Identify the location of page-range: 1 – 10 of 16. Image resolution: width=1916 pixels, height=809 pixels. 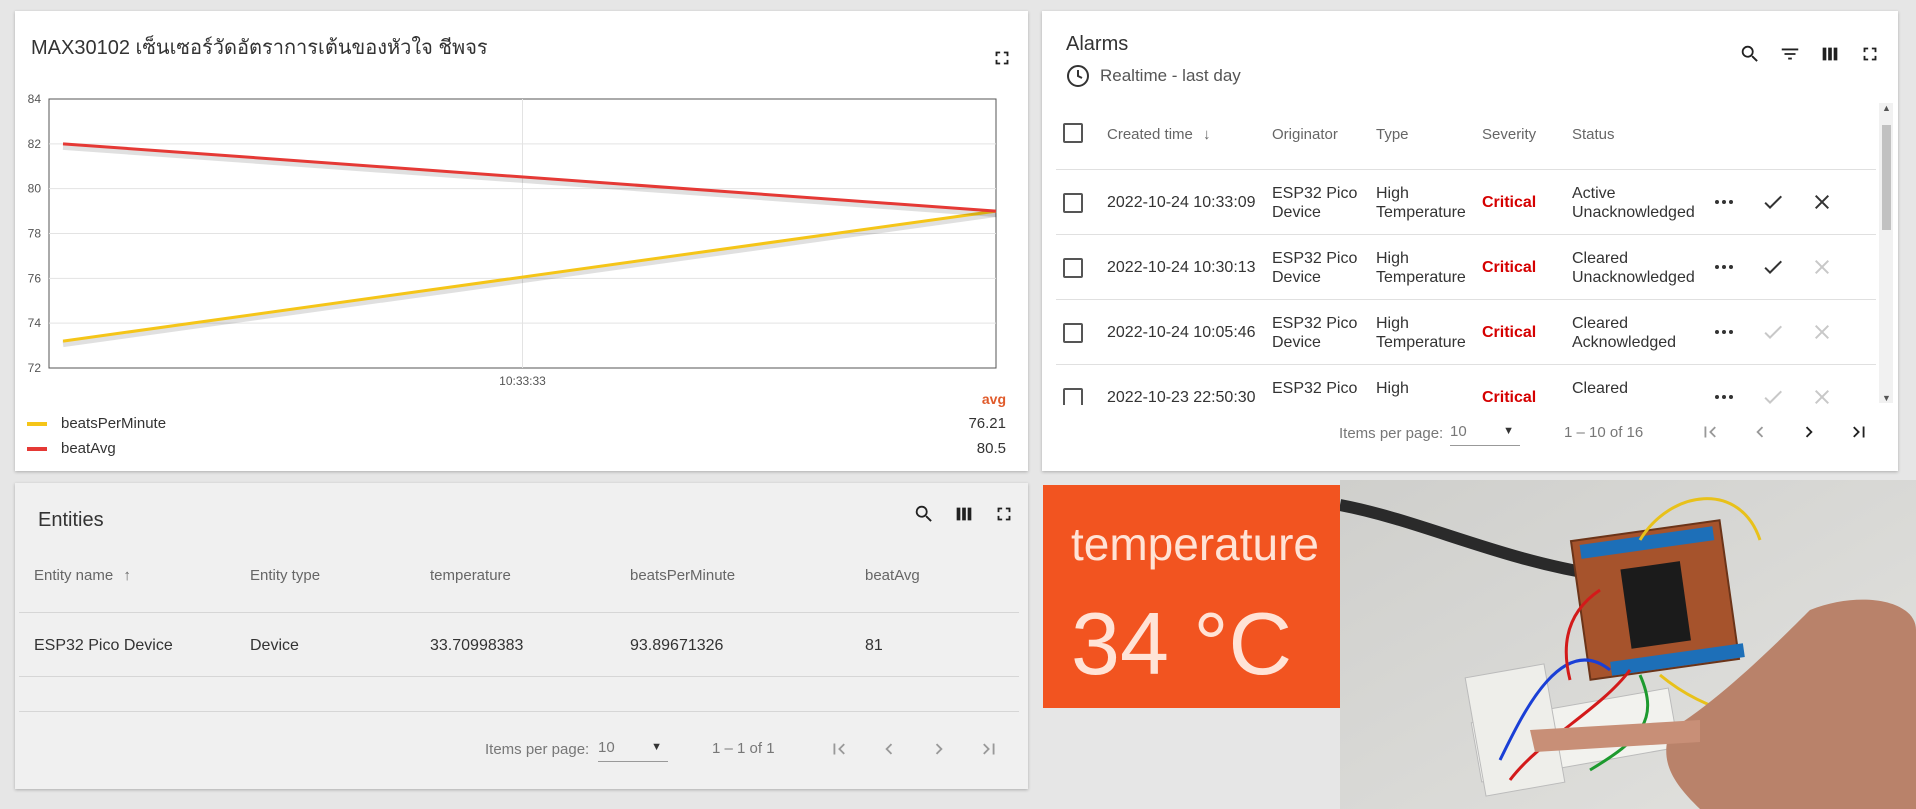
(1604, 432).